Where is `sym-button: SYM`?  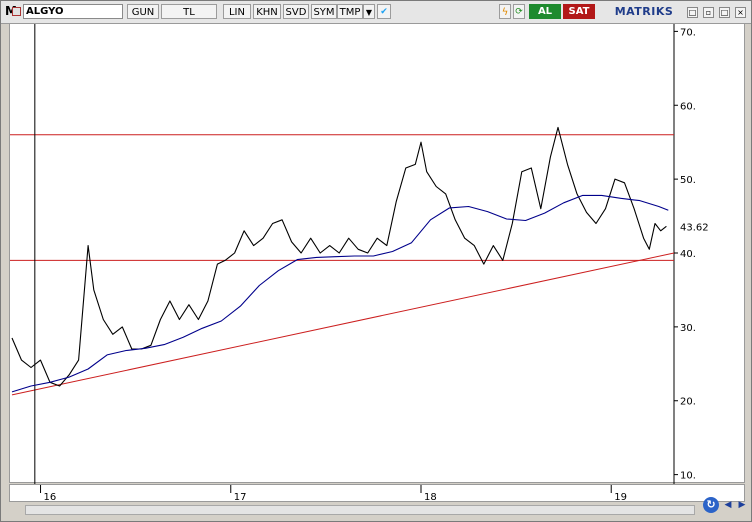 sym-button: SYM is located at coordinates (324, 11).